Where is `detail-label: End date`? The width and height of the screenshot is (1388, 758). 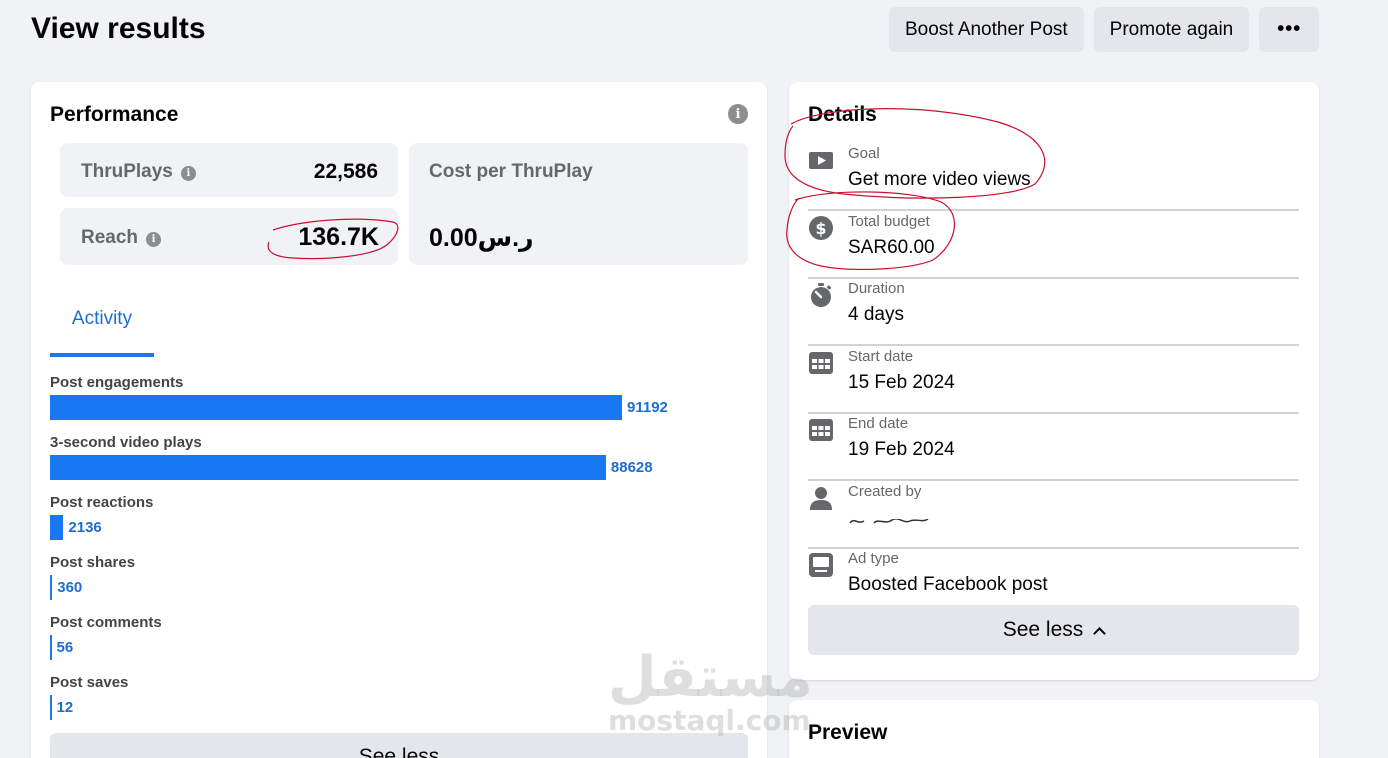
detail-label: End date is located at coordinates (878, 423).